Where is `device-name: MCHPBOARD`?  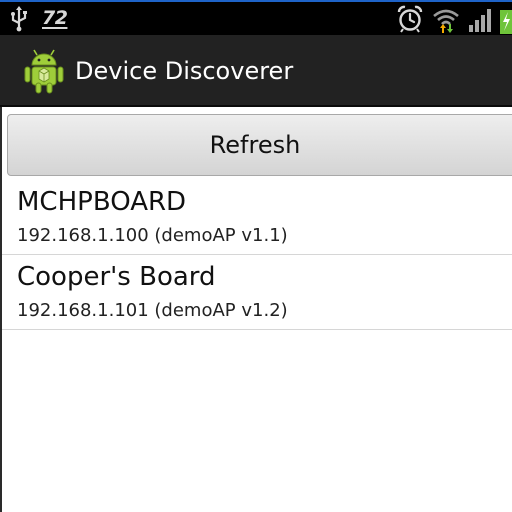 device-name: MCHPBOARD is located at coordinates (102, 202).